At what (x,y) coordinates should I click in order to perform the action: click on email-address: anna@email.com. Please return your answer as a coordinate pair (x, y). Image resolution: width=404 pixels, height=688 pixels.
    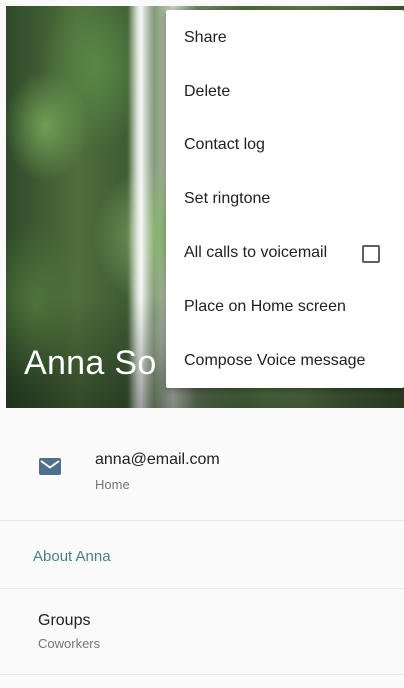
    Looking at the image, I should click on (157, 459).